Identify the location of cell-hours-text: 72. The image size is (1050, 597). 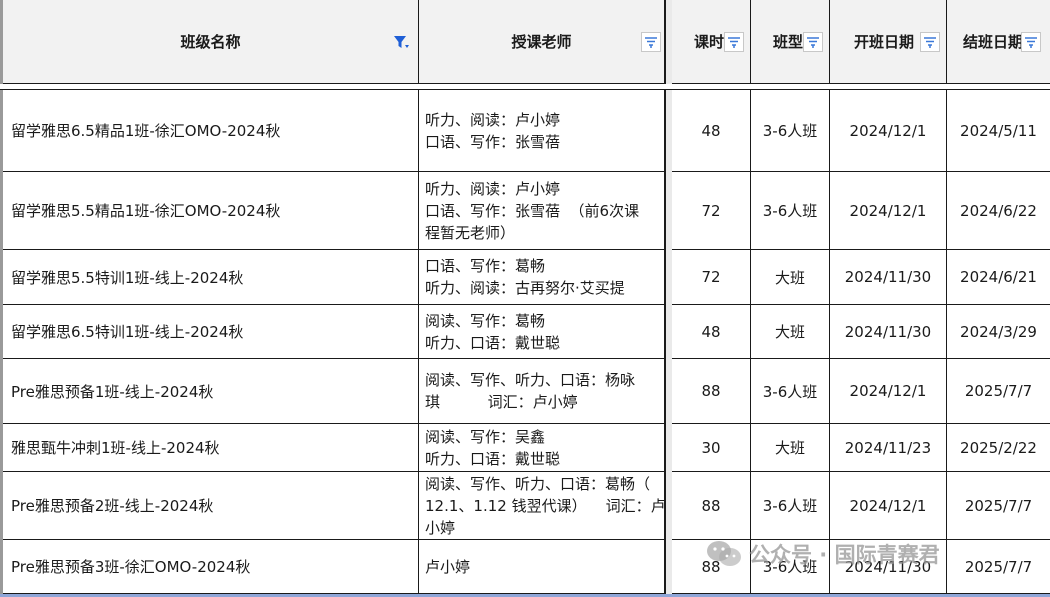
(711, 277).